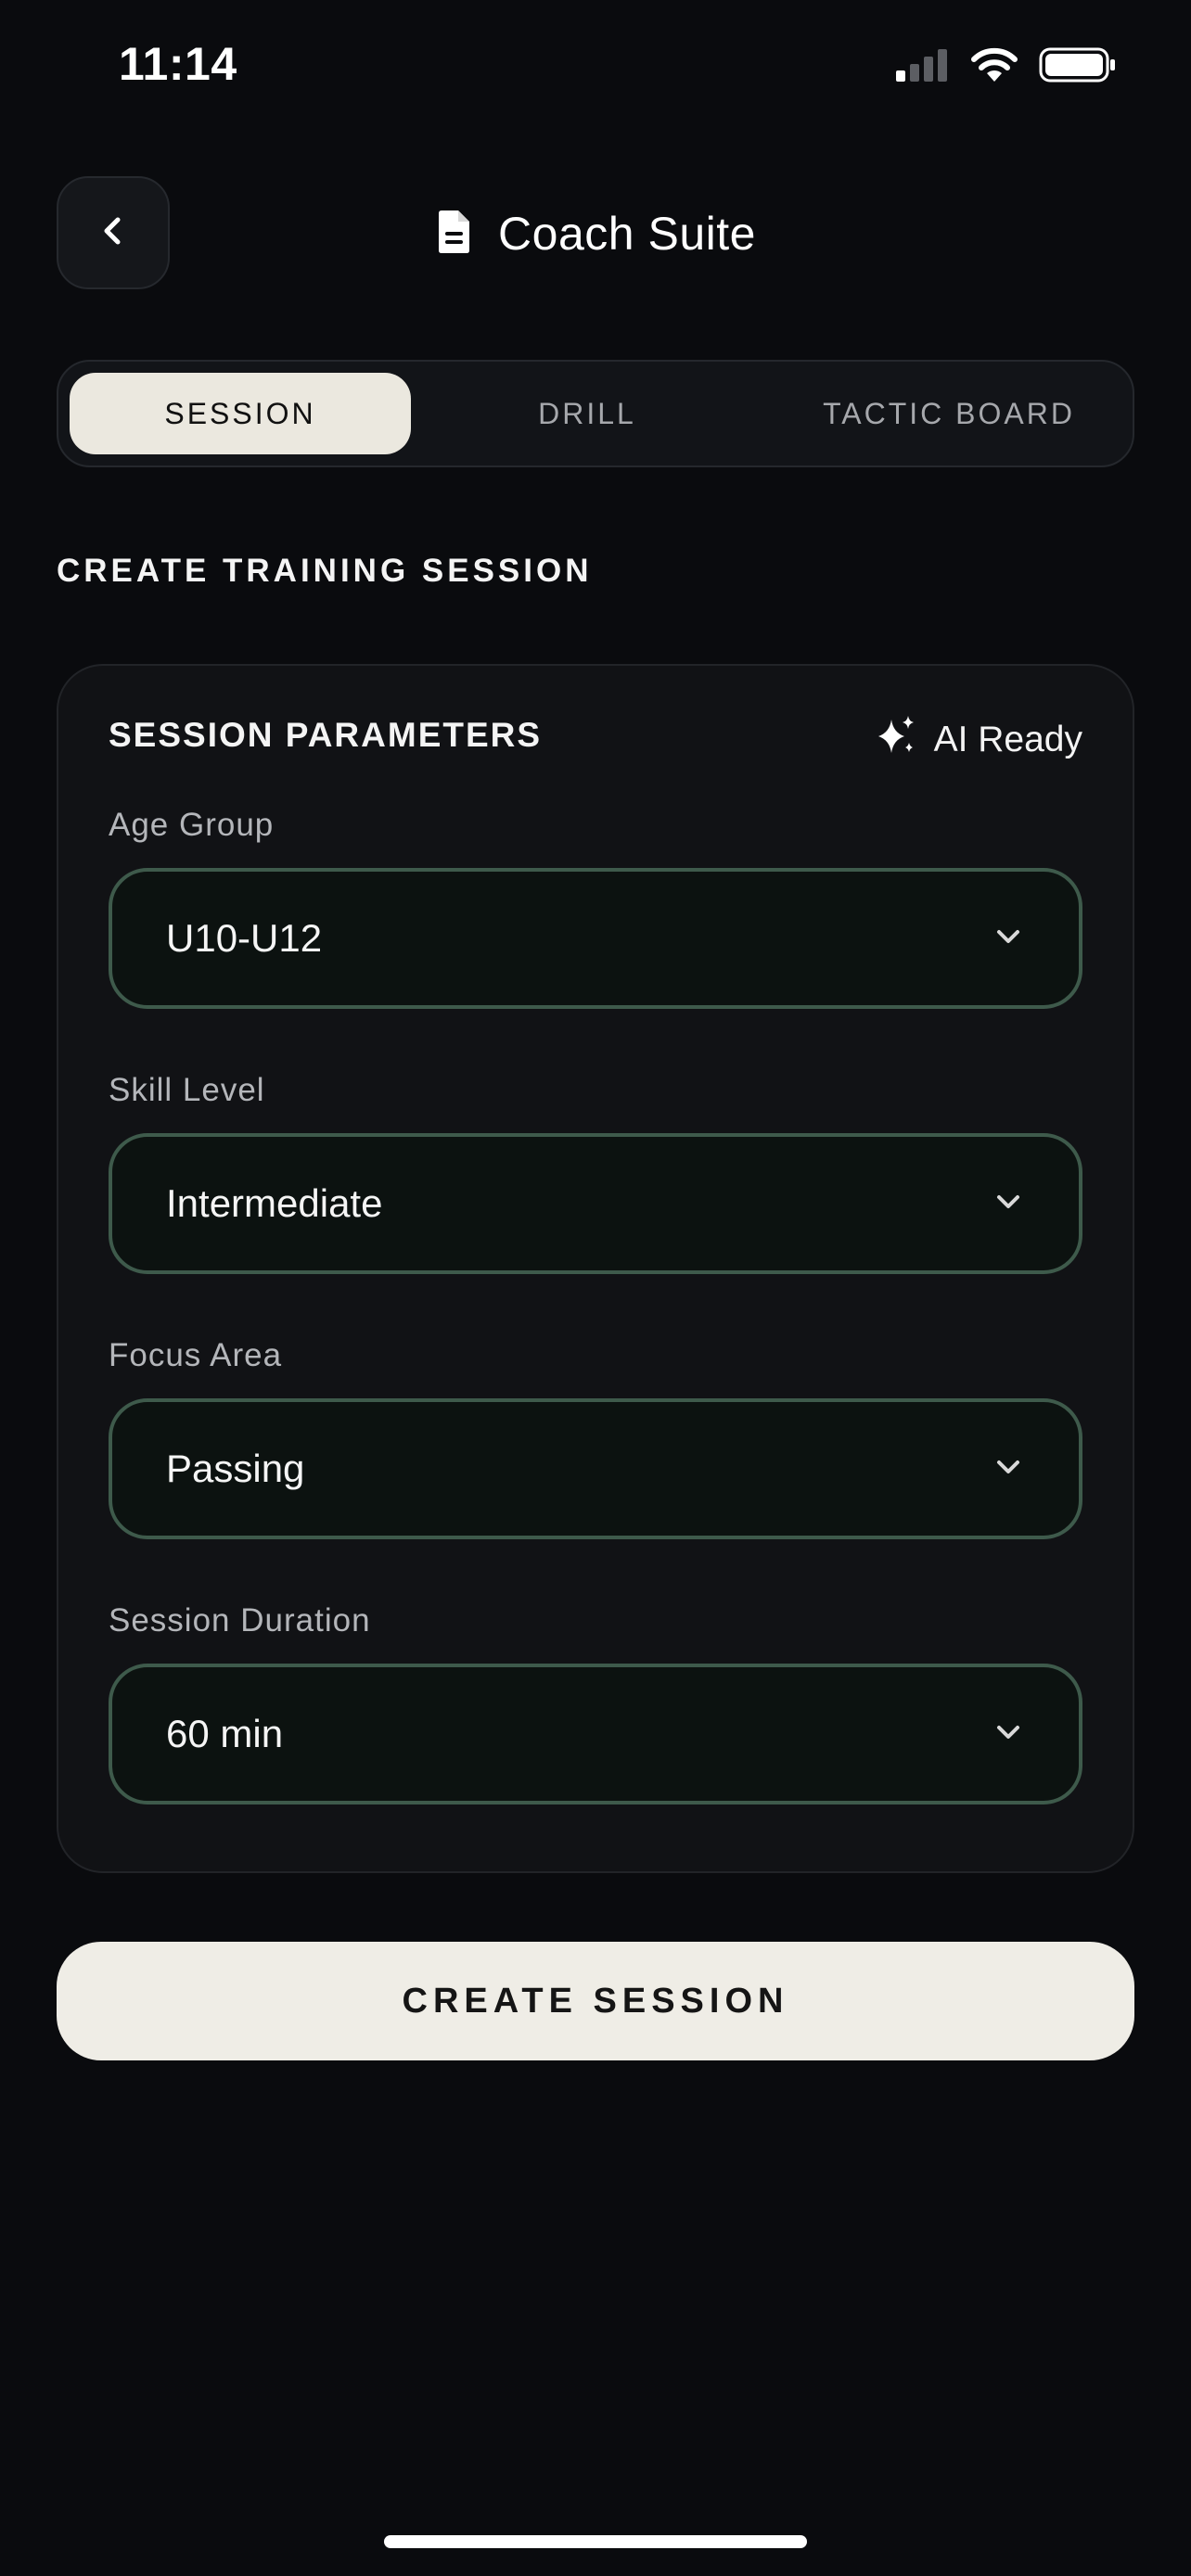 Image resolution: width=1191 pixels, height=2576 pixels. I want to click on document-icon, so click(453, 234).